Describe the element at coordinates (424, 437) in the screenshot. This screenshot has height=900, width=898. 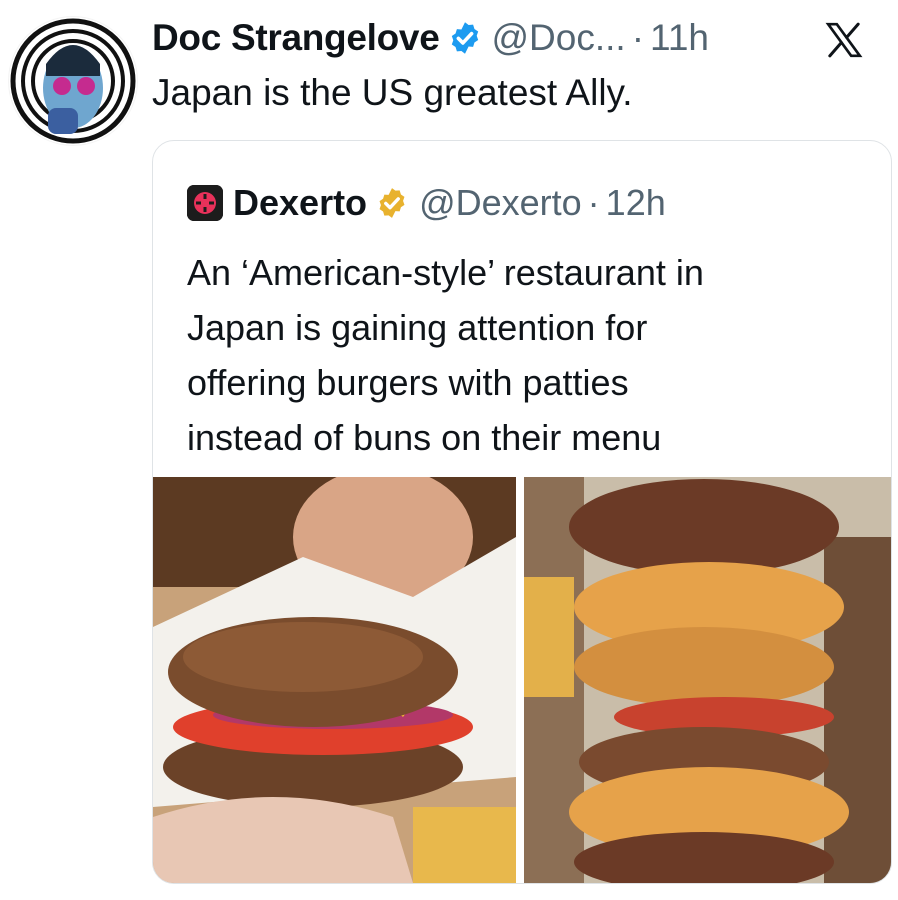
I see `quoted-text-line: instead of buns on their menu` at that location.